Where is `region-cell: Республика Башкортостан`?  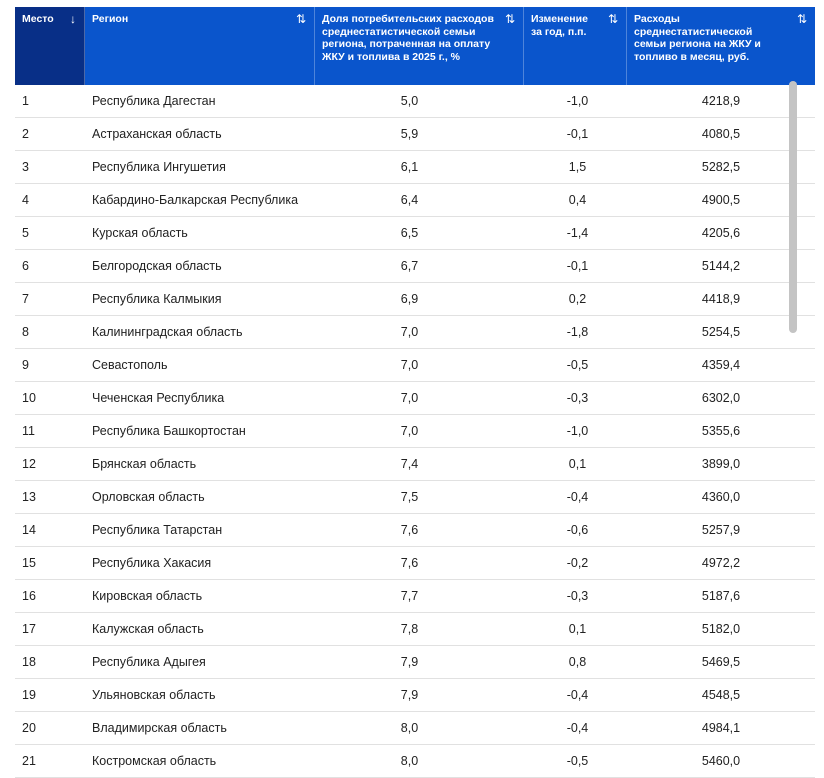
region-cell: Республика Башкортостан is located at coordinates (169, 430).